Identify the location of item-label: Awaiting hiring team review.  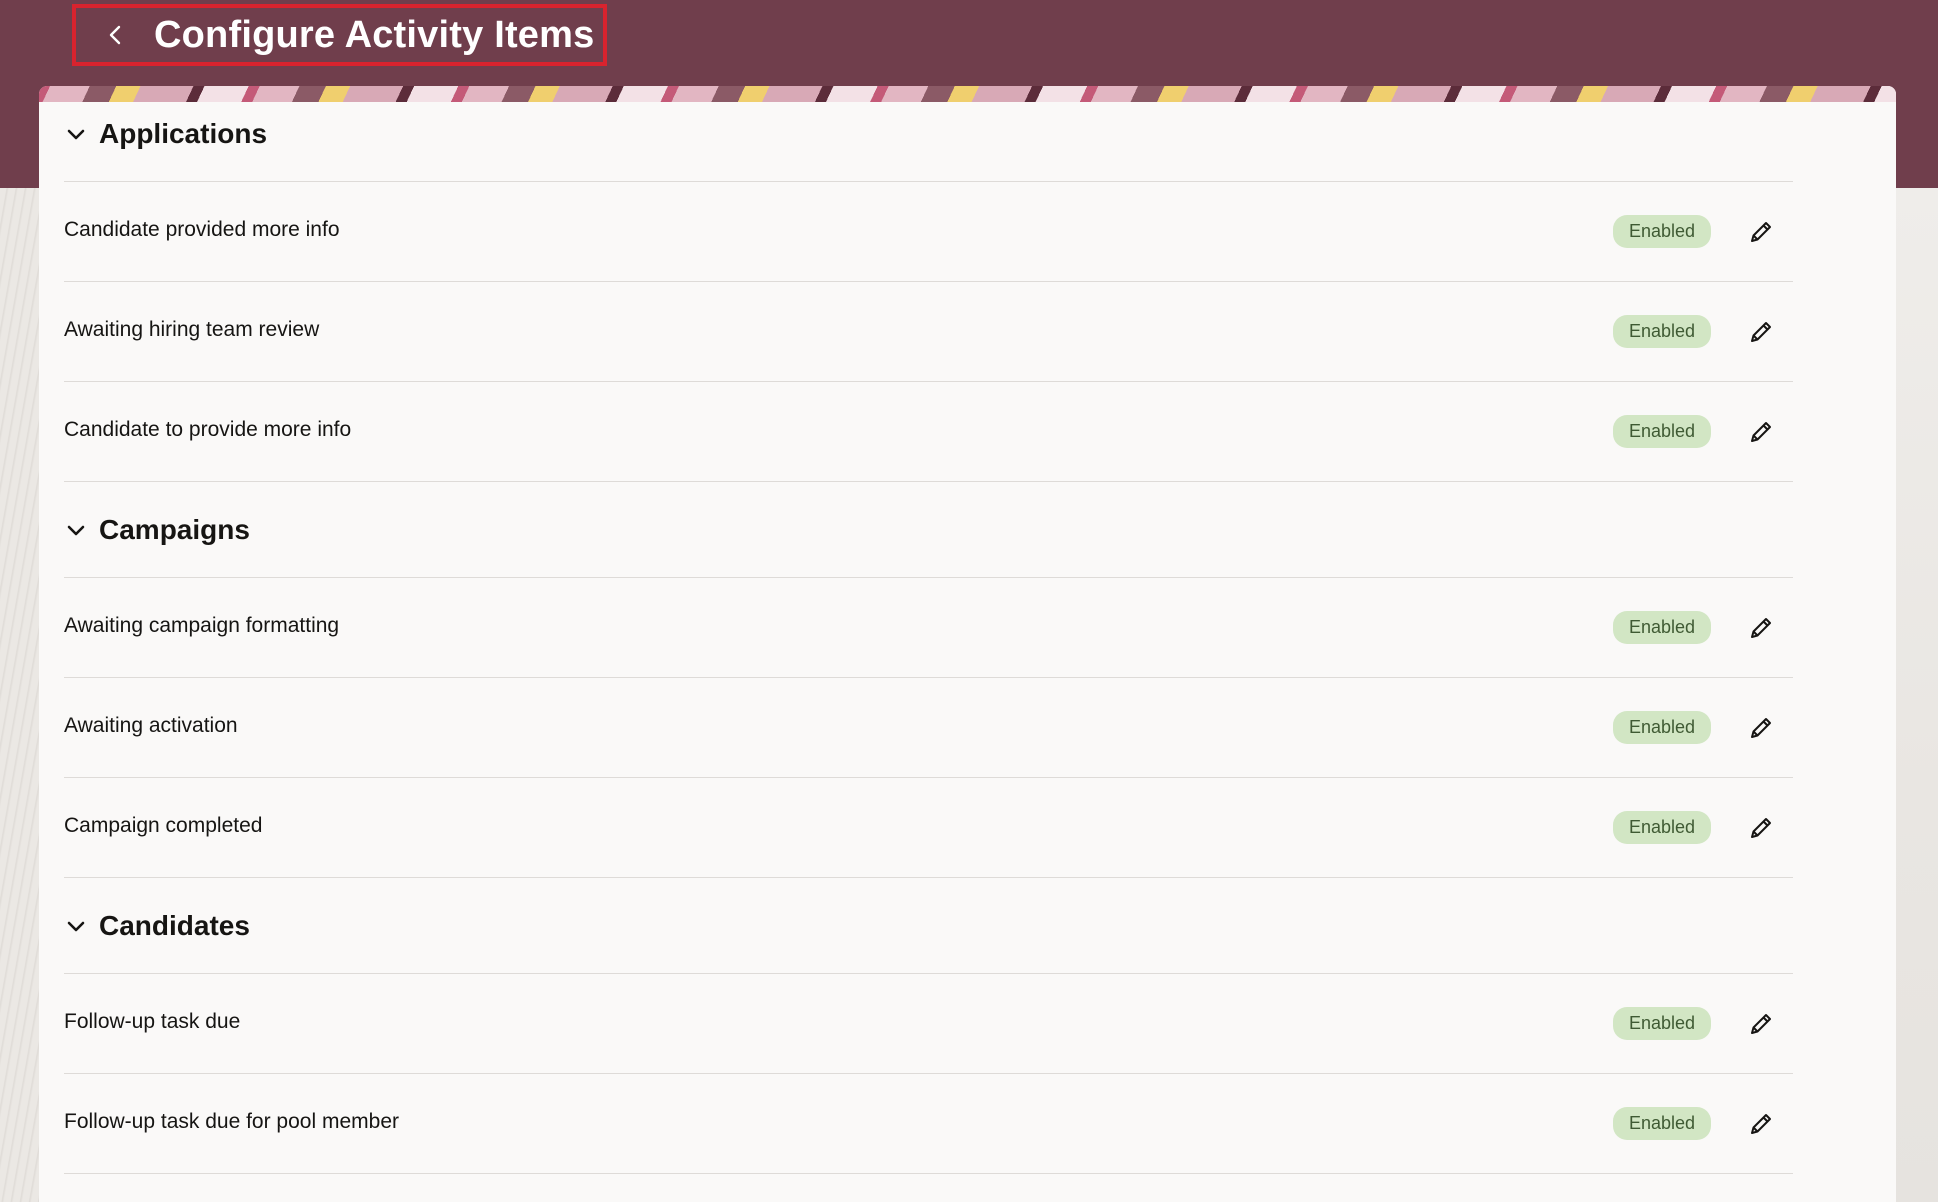
(192, 329).